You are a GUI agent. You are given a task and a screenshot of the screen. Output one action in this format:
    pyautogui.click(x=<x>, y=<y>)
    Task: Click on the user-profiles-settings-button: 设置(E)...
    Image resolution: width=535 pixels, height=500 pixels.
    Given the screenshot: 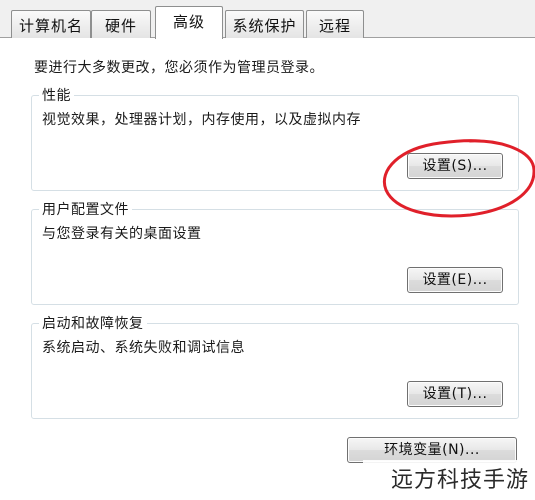 What is the action you would take?
    pyautogui.click(x=455, y=280)
    